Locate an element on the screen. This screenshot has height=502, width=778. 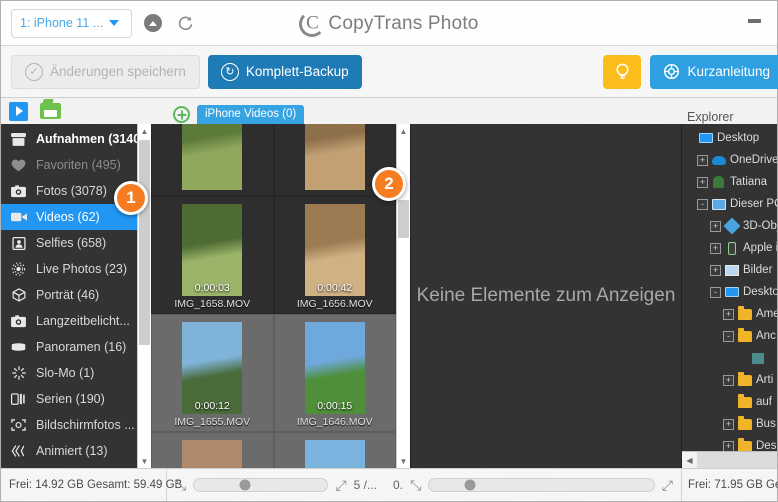
tips-button is located at coordinates (622, 71).